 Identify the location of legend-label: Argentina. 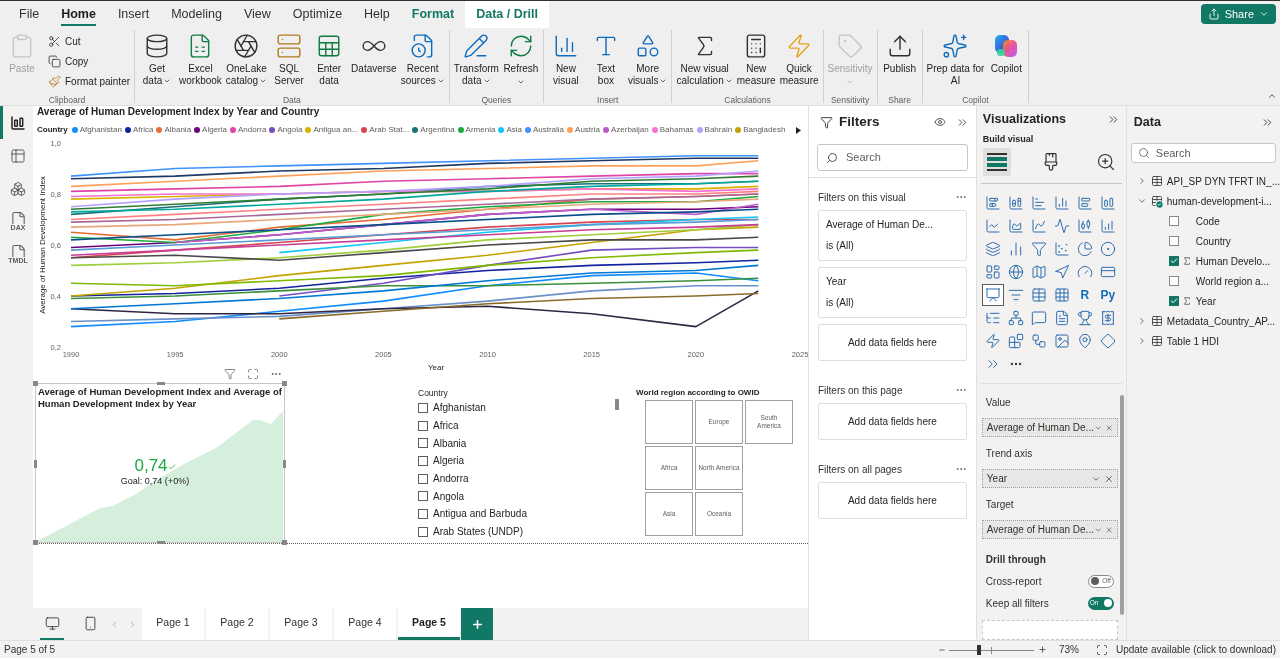
(437, 130).